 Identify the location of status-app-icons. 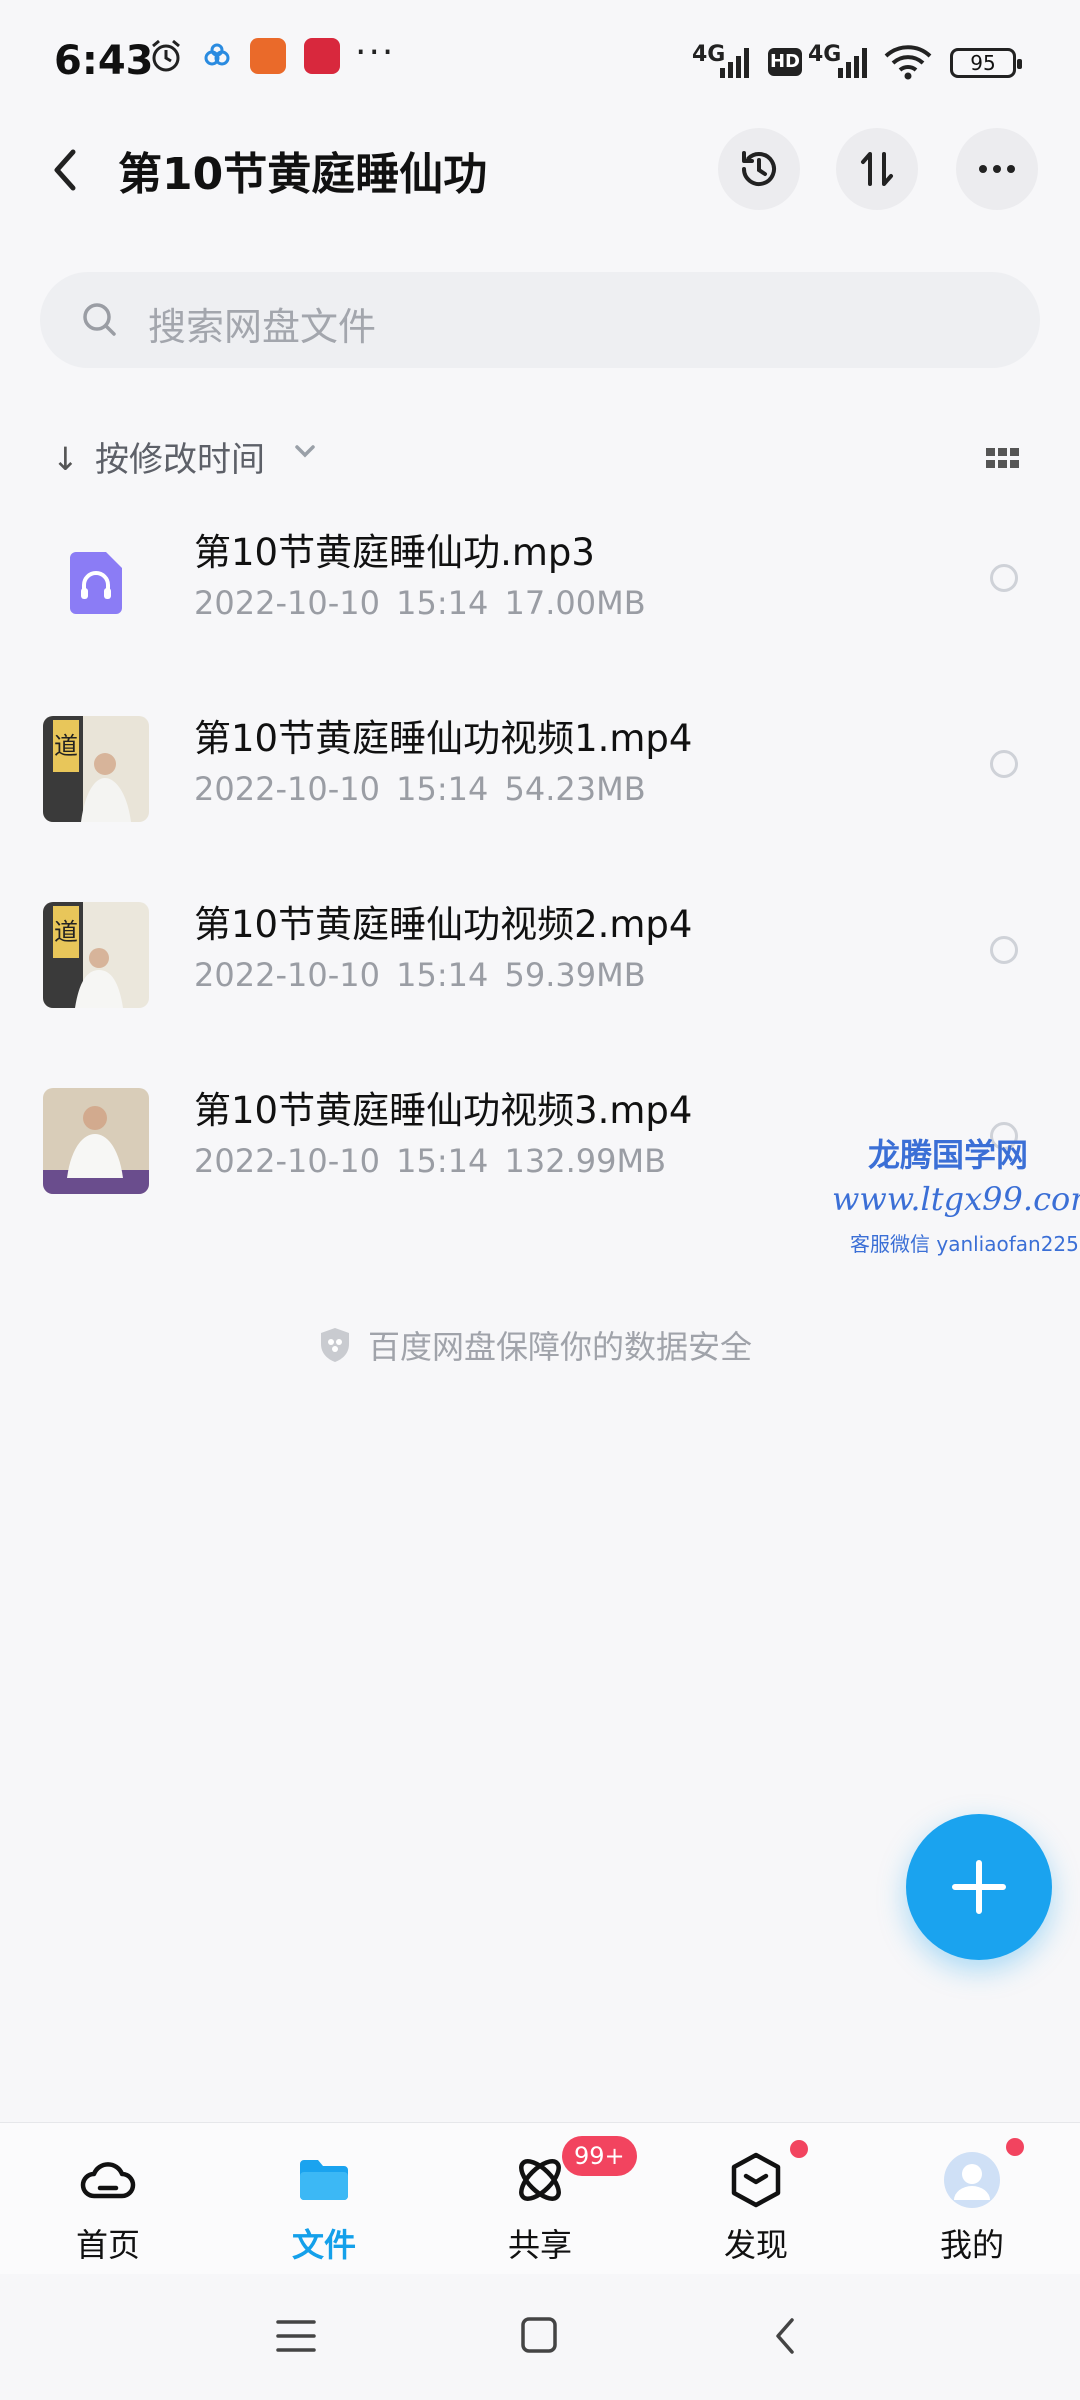
(244, 56).